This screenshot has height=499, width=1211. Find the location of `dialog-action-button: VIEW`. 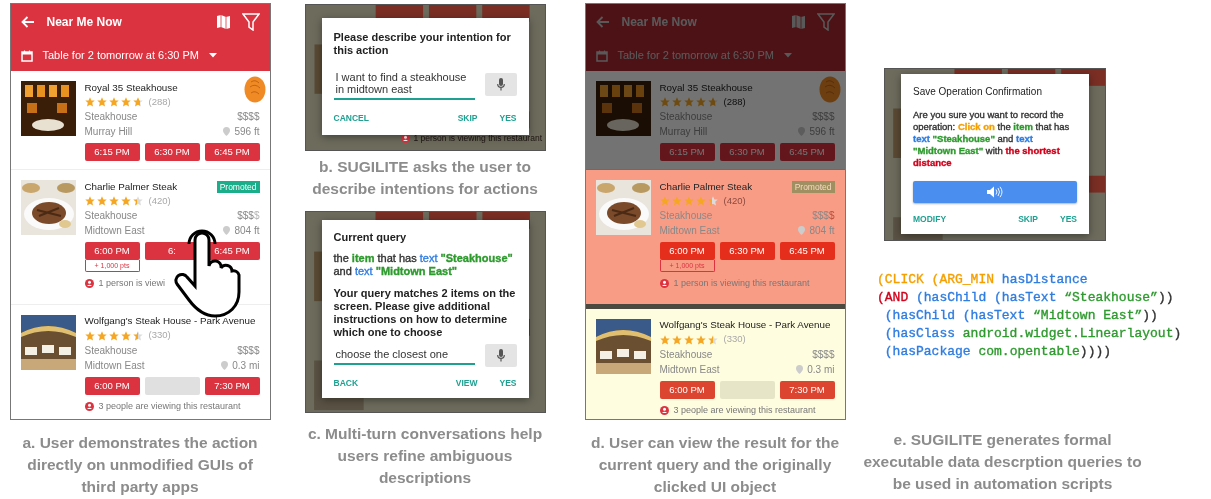

dialog-action-button: VIEW is located at coordinates (466, 383).